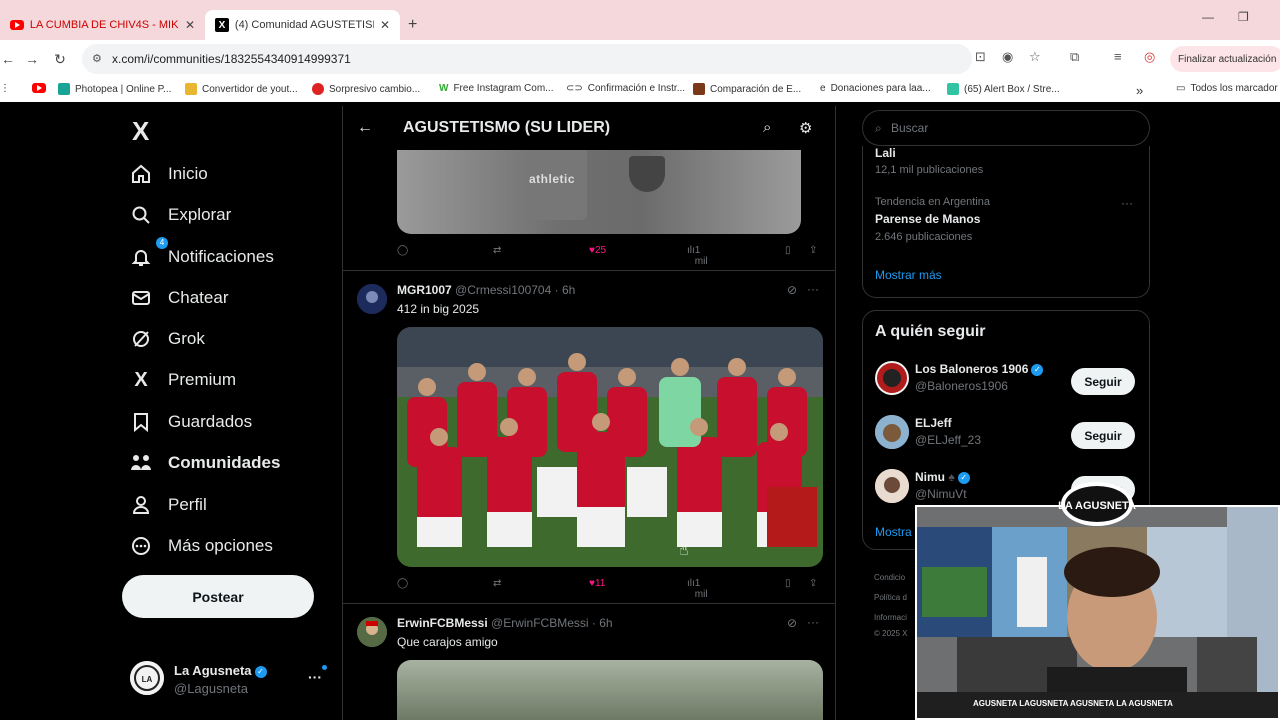  I want to click on tweet-time: · 6h, so click(602, 623).